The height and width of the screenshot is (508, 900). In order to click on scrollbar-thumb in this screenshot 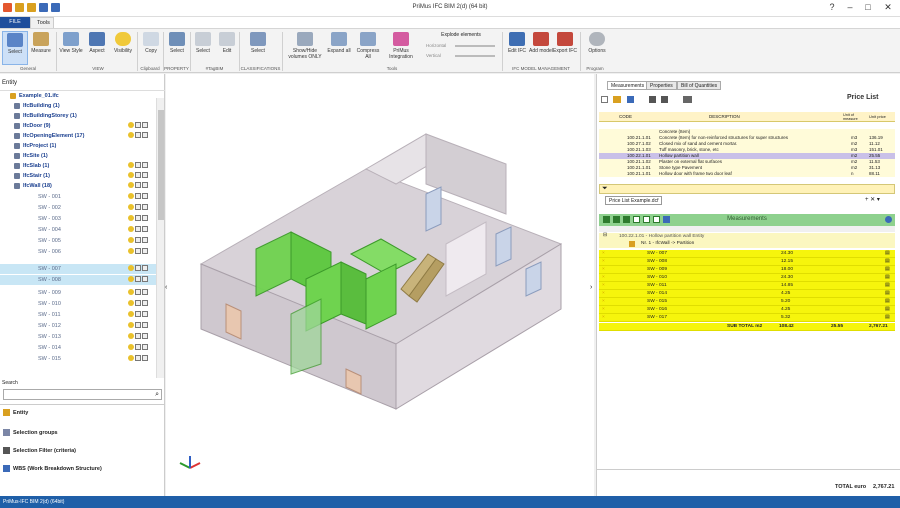, I will do `click(161, 165)`.